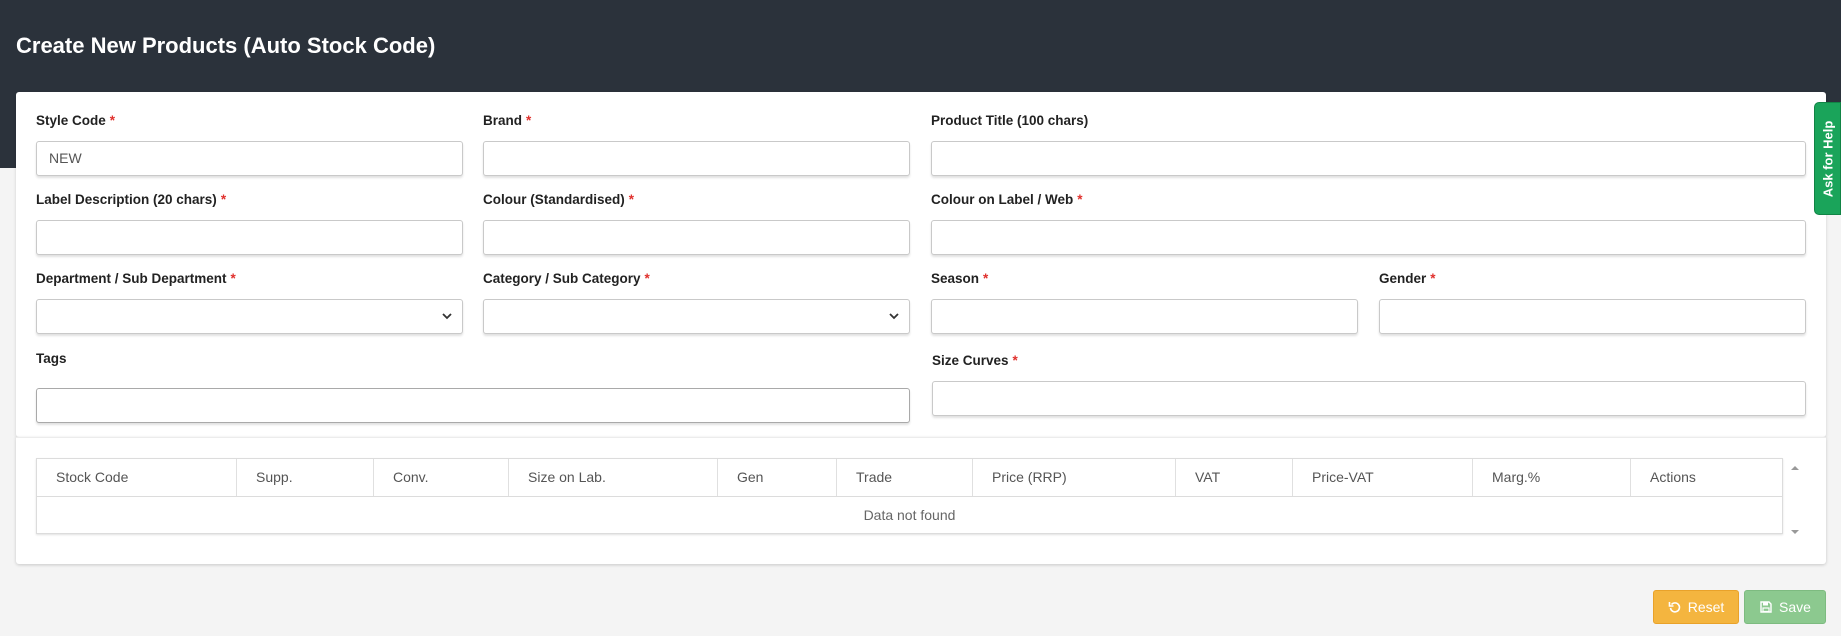 This screenshot has height=636, width=1841. Describe the element at coordinates (249, 237) in the screenshot. I see `label-description-input` at that location.